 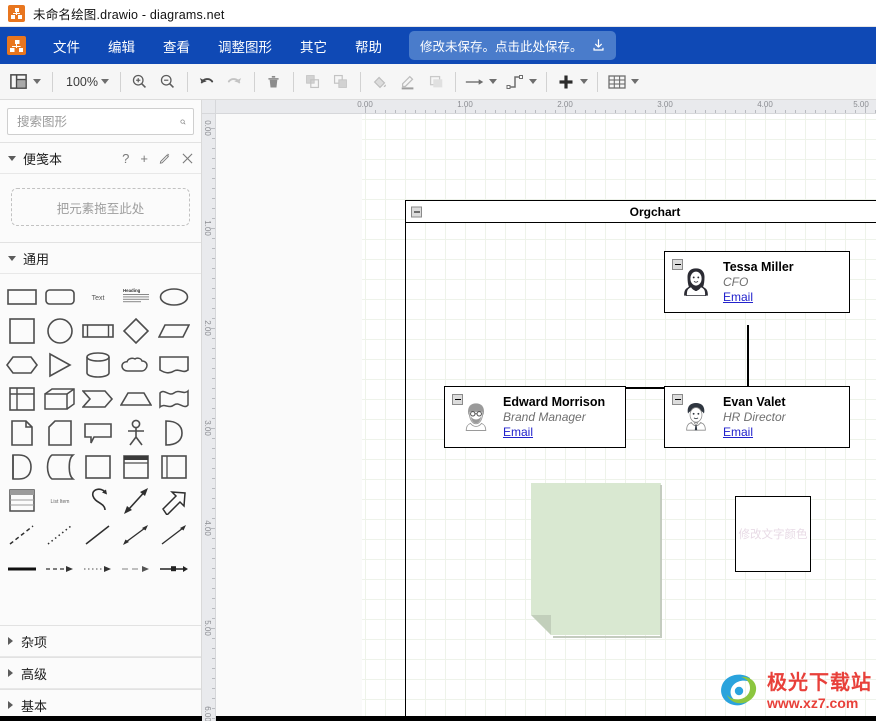 What do you see at coordinates (98, 433) in the screenshot?
I see `shape-callout` at bounding box center [98, 433].